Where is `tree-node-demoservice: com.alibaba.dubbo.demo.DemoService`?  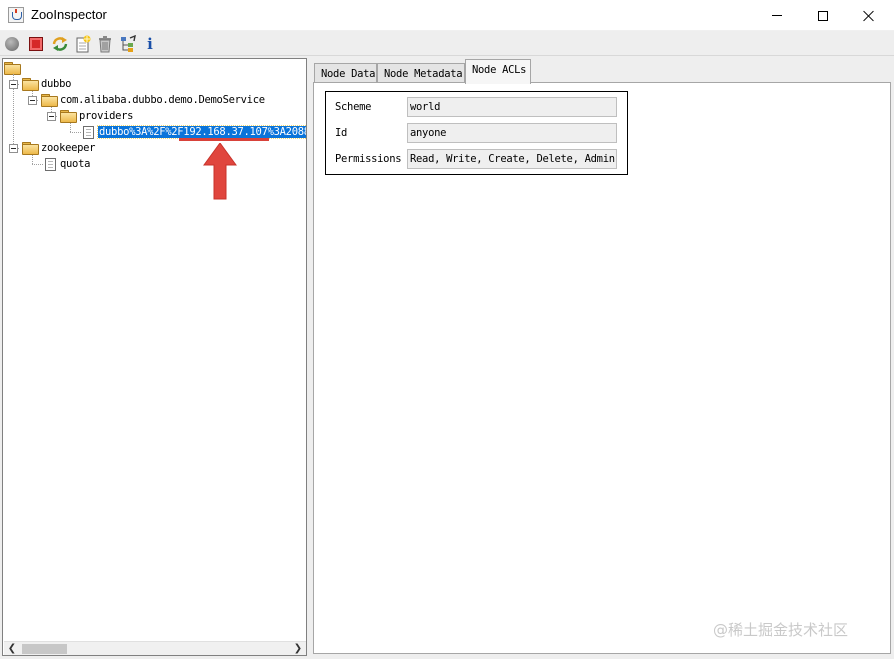 tree-node-demoservice: com.alibaba.dubbo.demo.DemoService is located at coordinates (153, 100).